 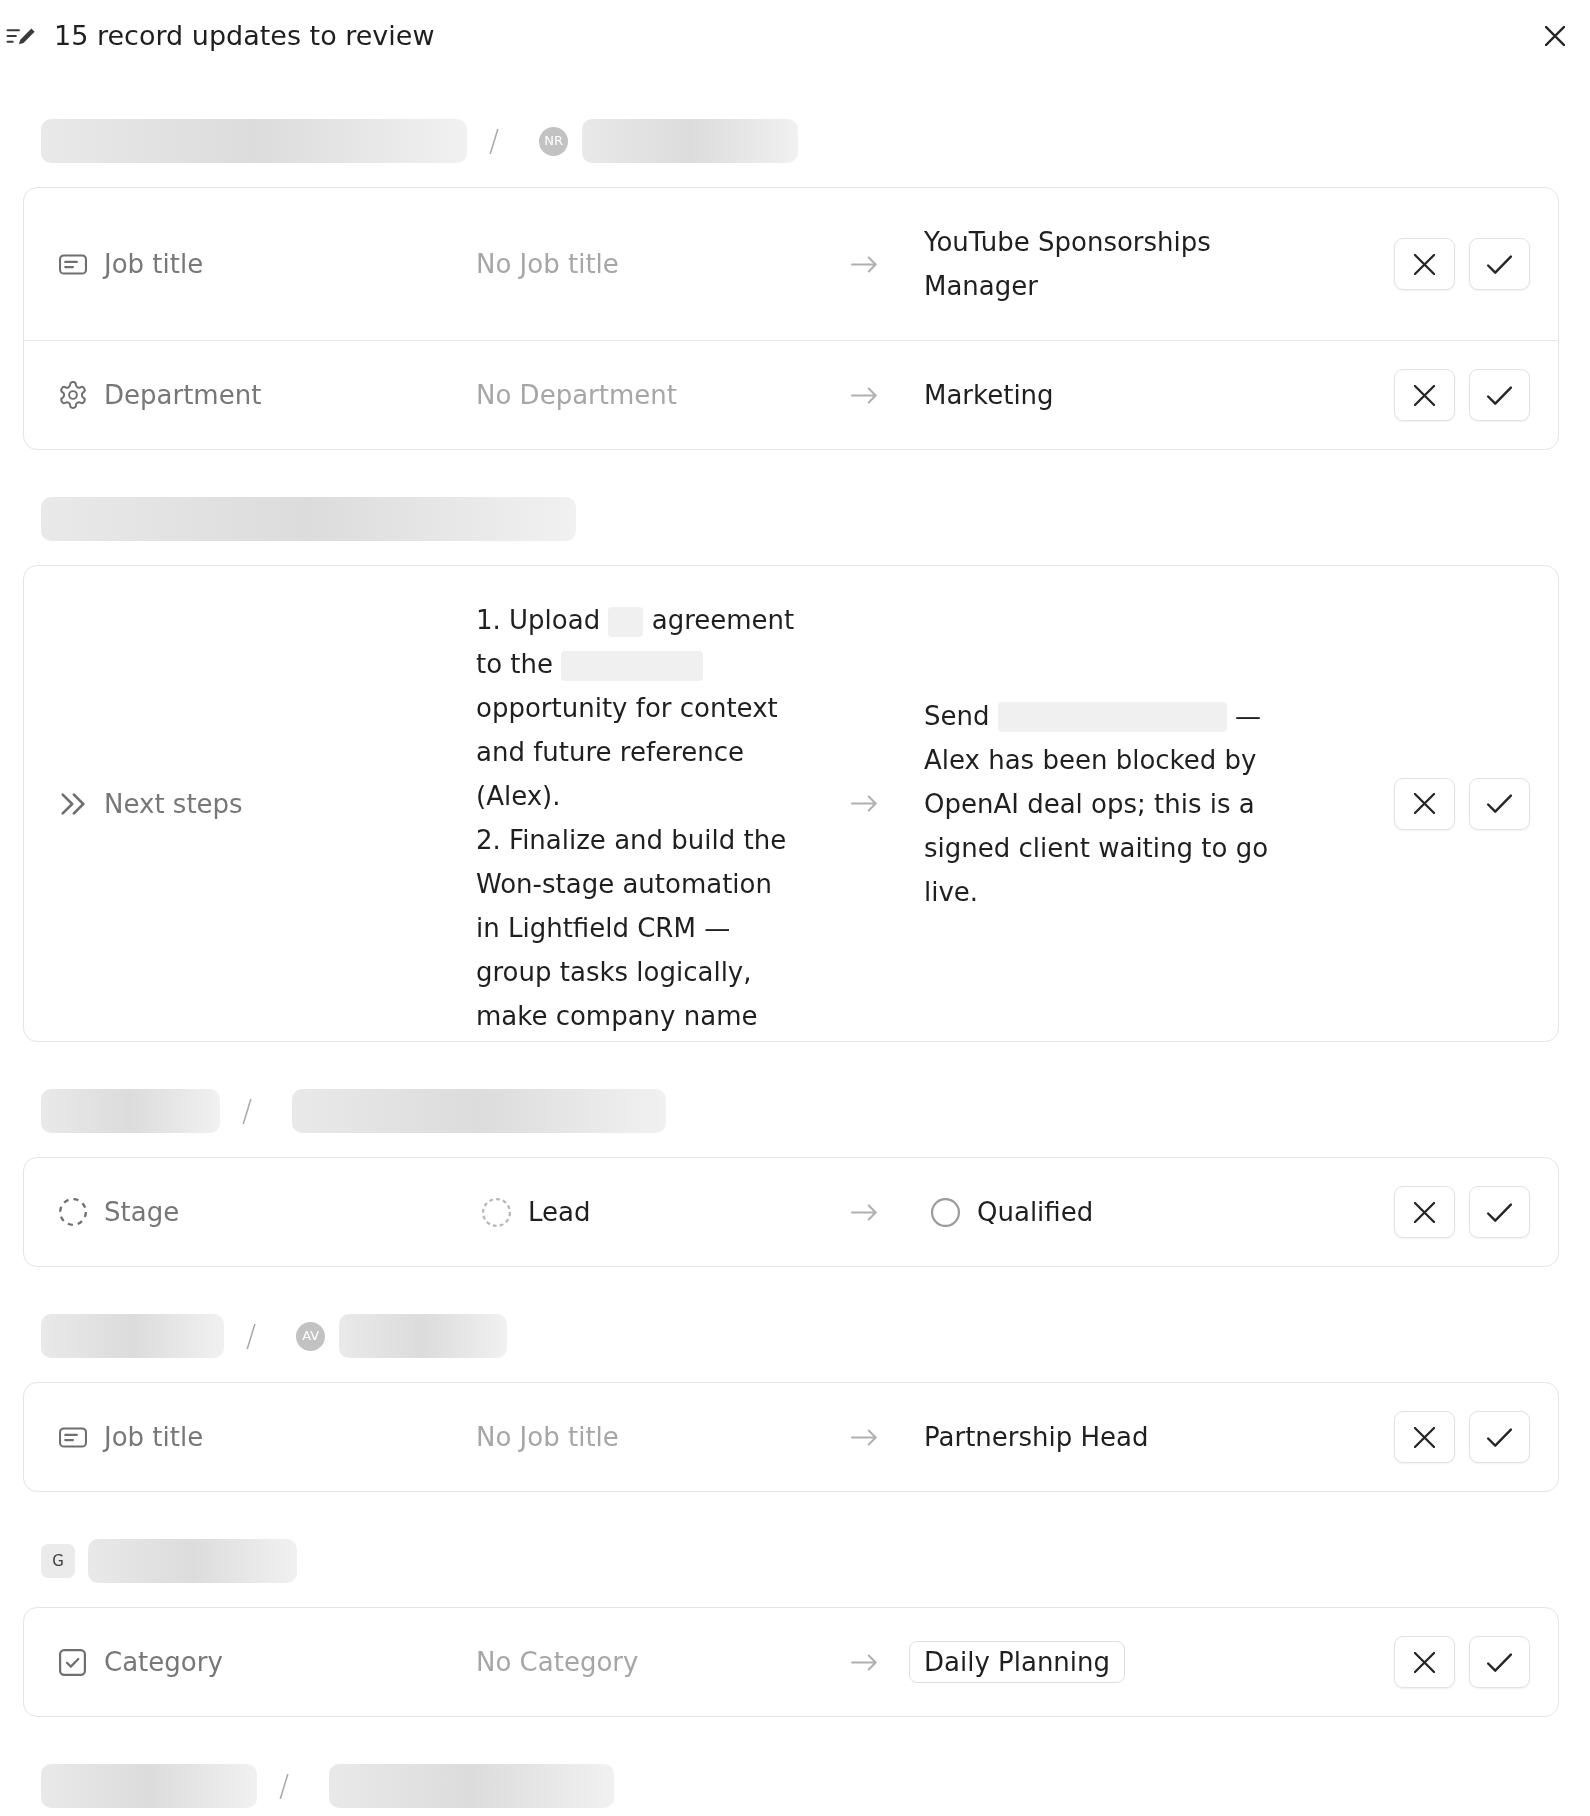 I want to click on new-value: Send — Alex has been blocked by OpenAI deal ops; this is a signed client waiting to go live., so click(x=1097, y=804).